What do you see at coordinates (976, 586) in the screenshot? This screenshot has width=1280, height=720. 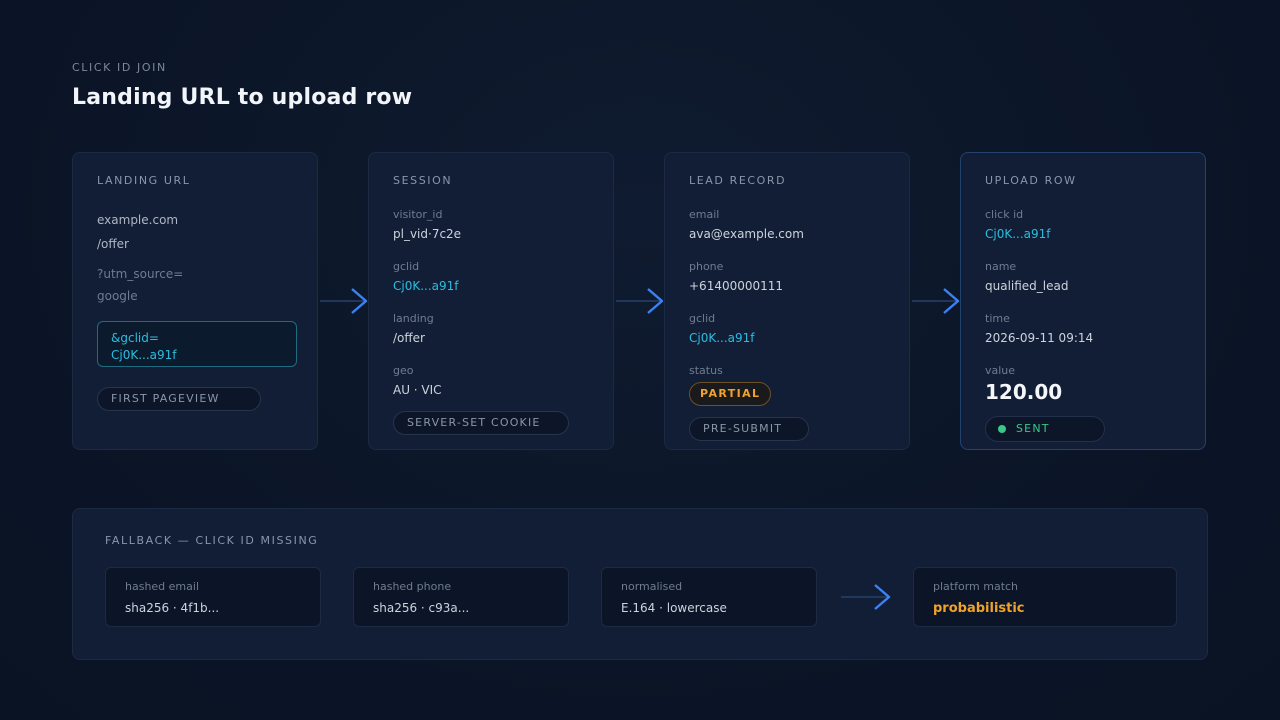 I see `fallback-label: platform match` at bounding box center [976, 586].